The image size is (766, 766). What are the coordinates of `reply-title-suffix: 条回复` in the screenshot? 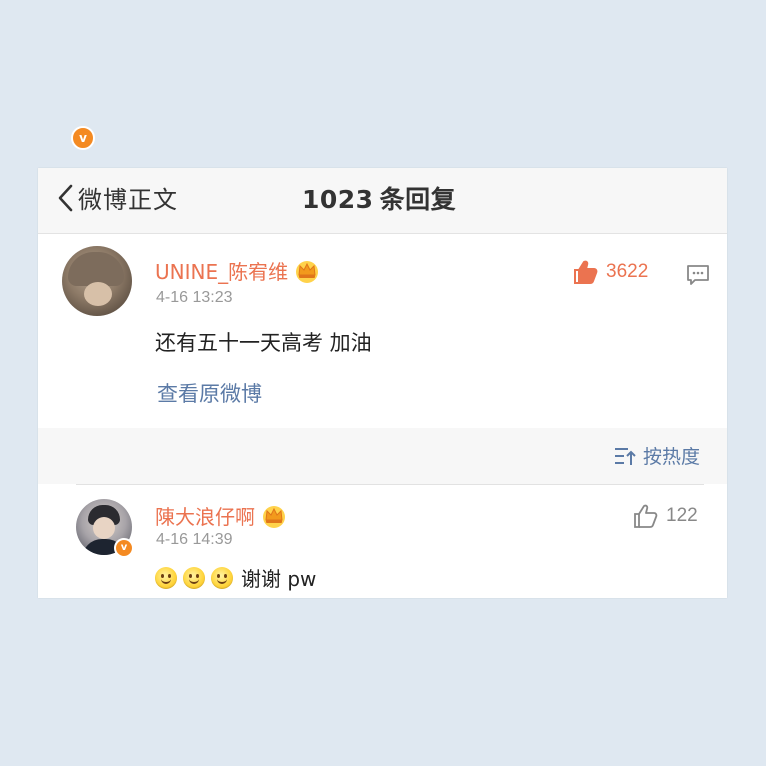 It's located at (418, 199).